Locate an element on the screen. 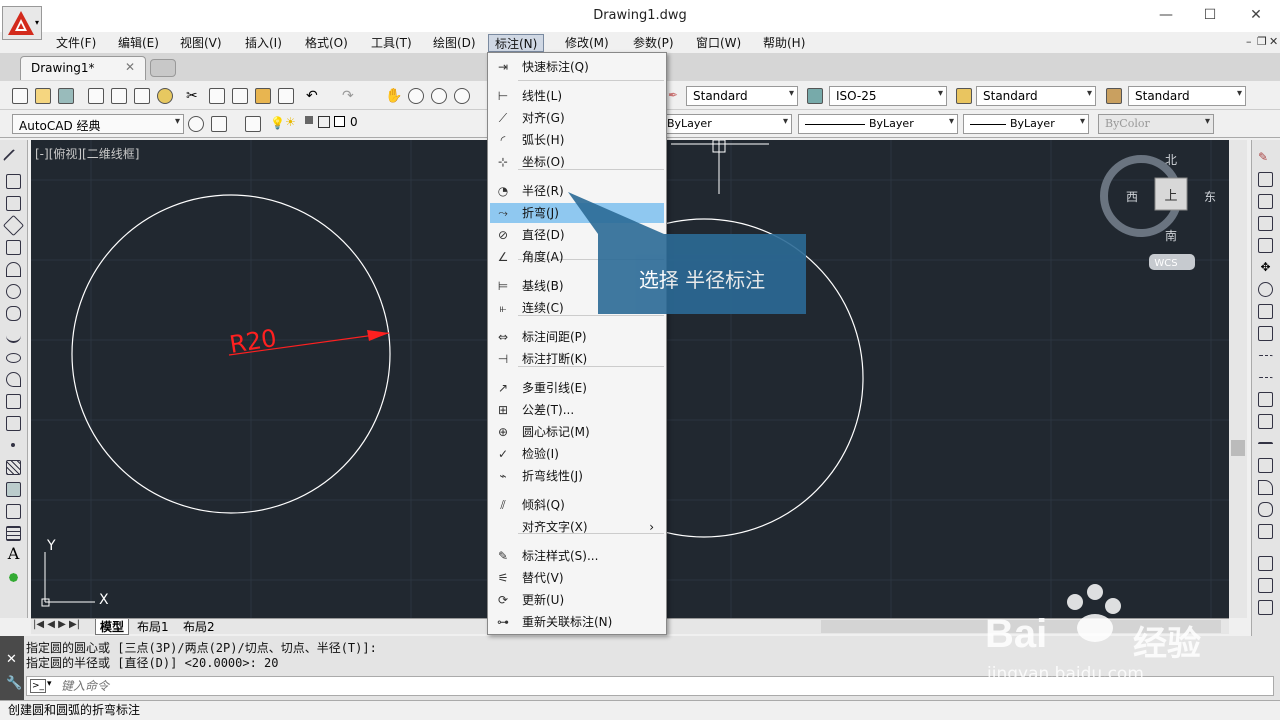 This screenshot has width=1280, height=720. table-style-icon is located at coordinates (964, 96).